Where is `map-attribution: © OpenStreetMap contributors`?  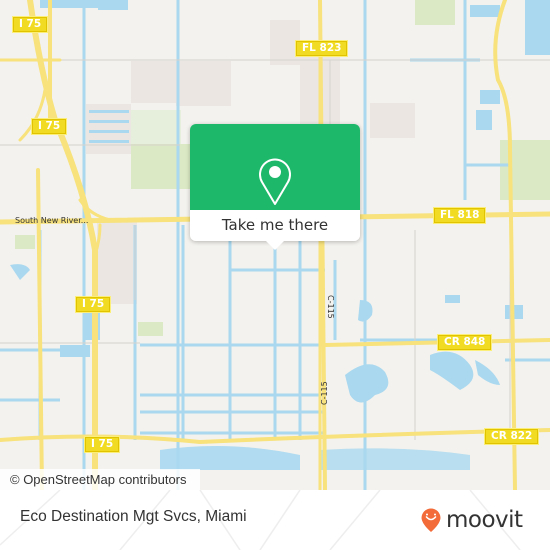
map-attribution: © OpenStreetMap contributors is located at coordinates (100, 479).